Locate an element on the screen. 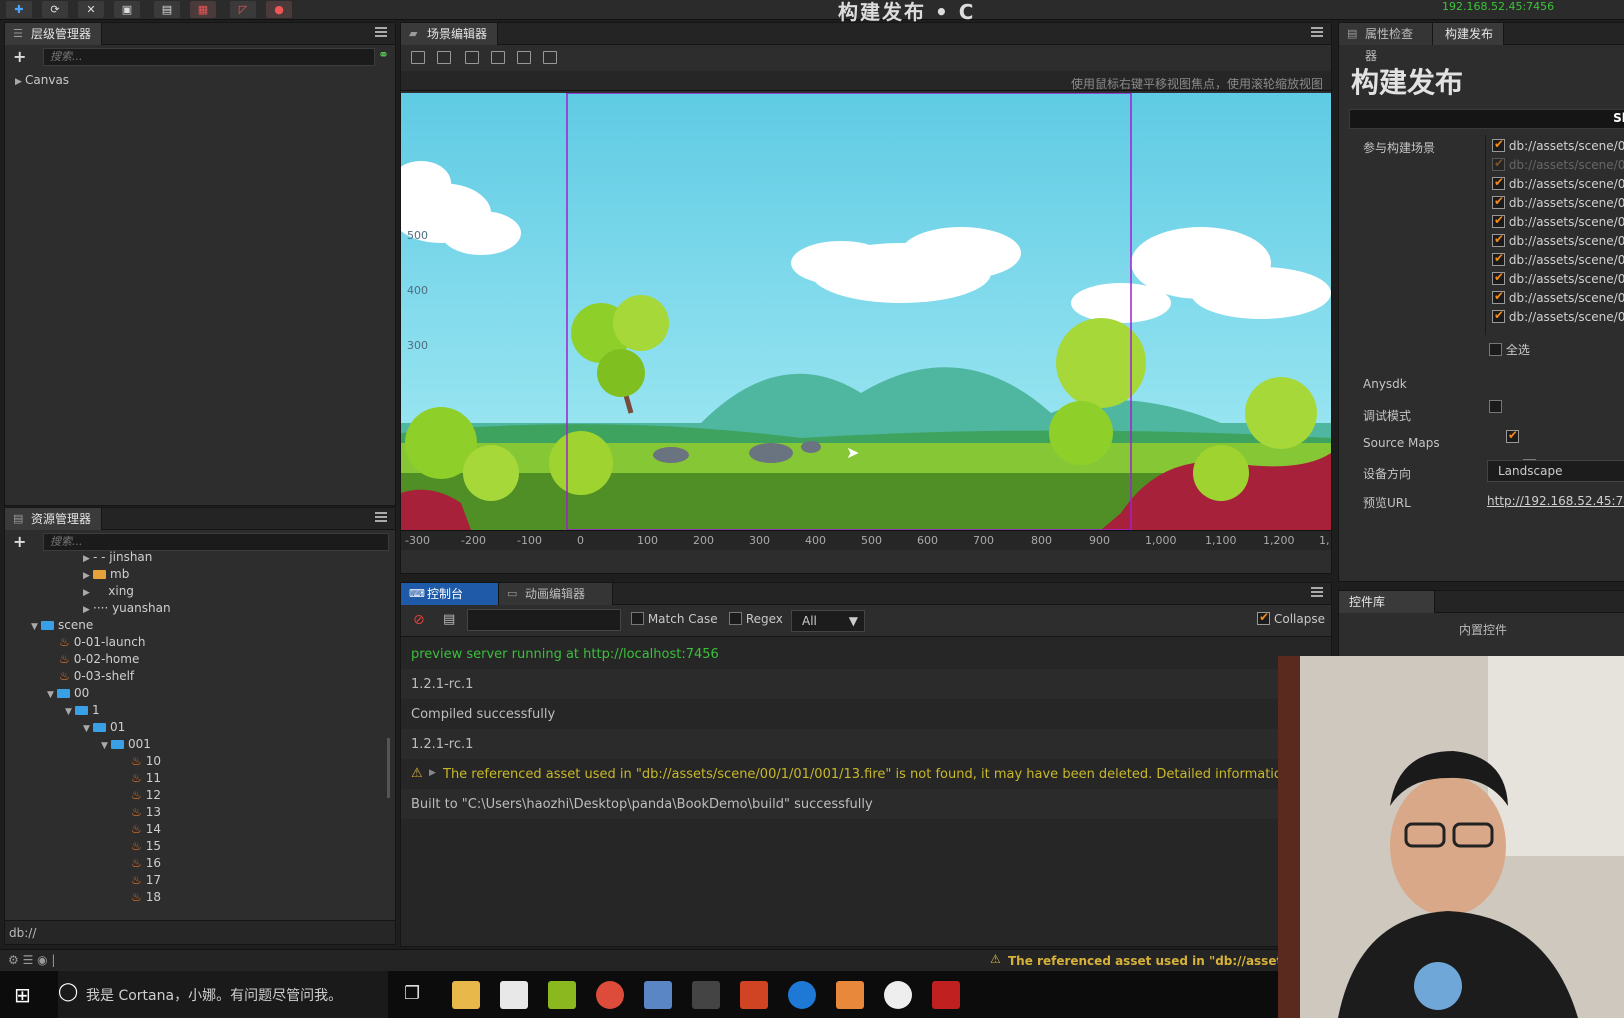 This screenshot has height=1018, width=1624. select-all-checkbox is located at coordinates (1495, 349).